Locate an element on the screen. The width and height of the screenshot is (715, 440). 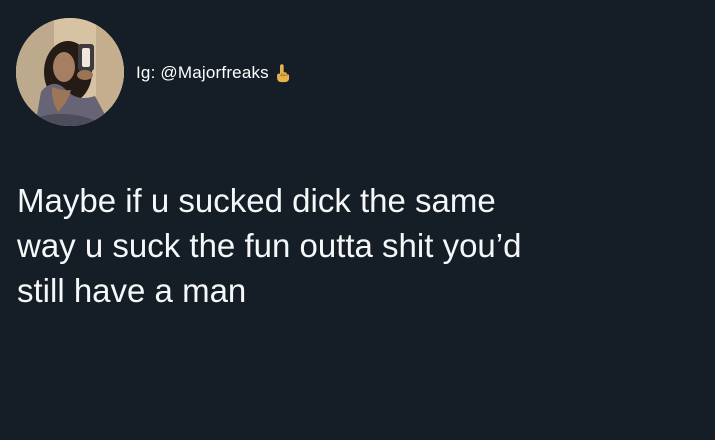
profile-avatar is located at coordinates (70, 72).